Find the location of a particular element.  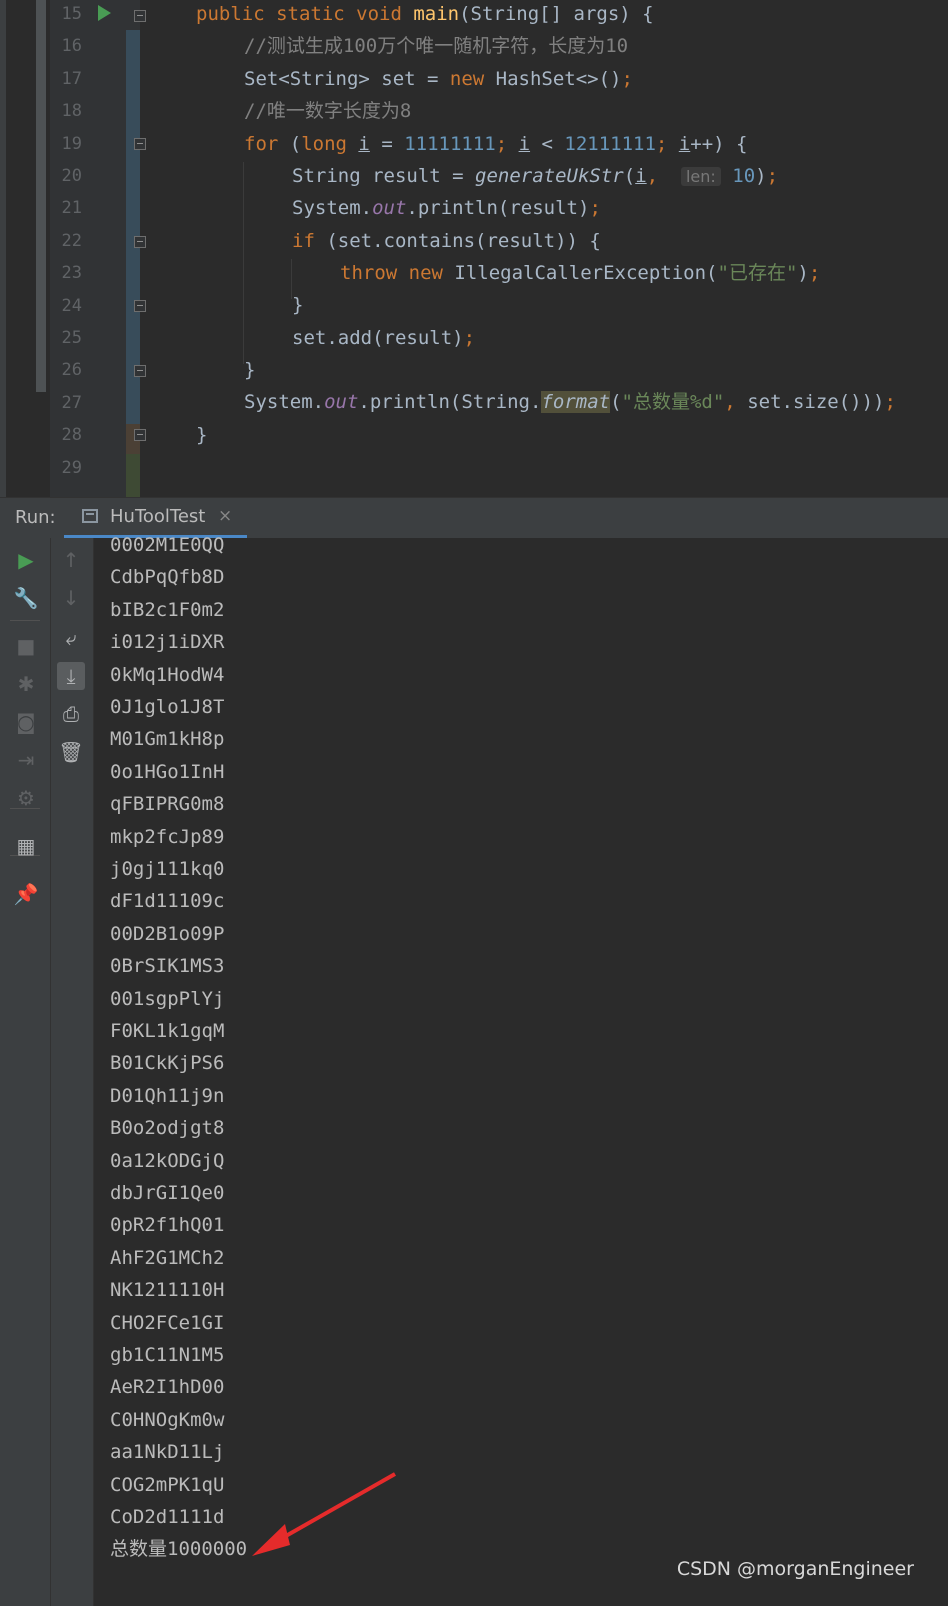

line-number: 25 is located at coordinates (71, 338).